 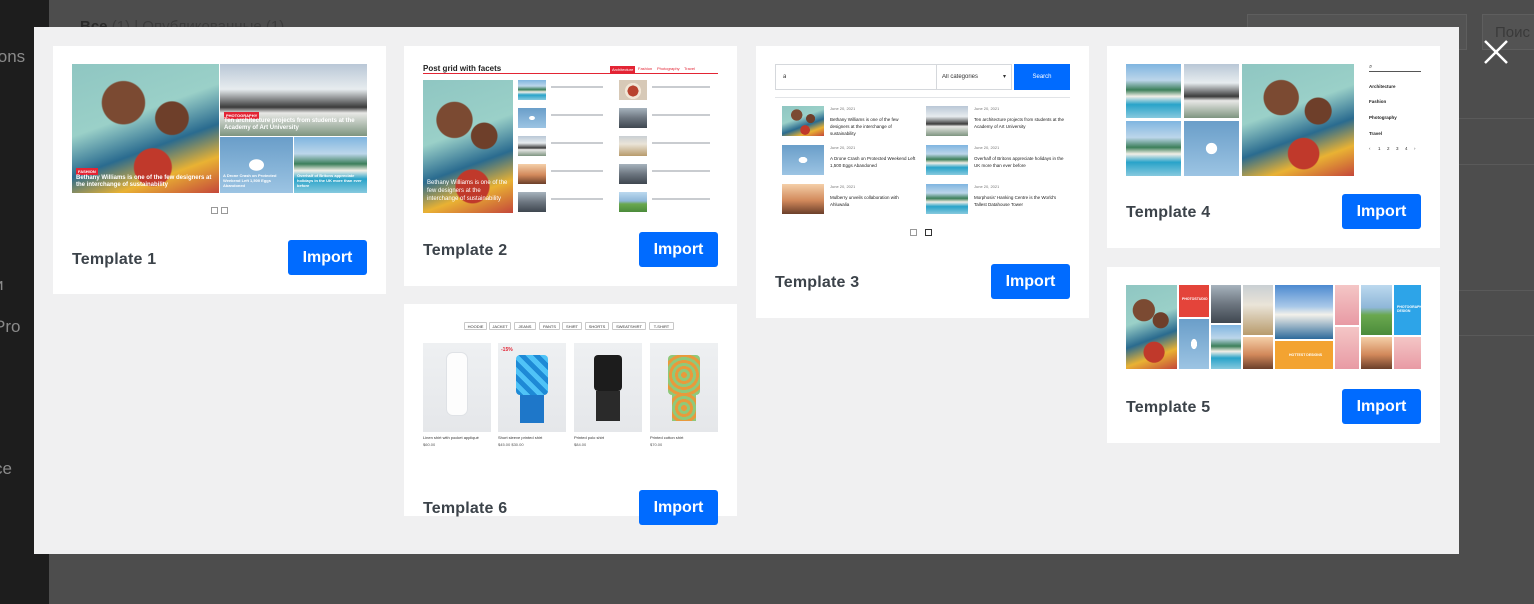 What do you see at coordinates (525, 326) in the screenshot?
I see `preview-tab: JEANS` at bounding box center [525, 326].